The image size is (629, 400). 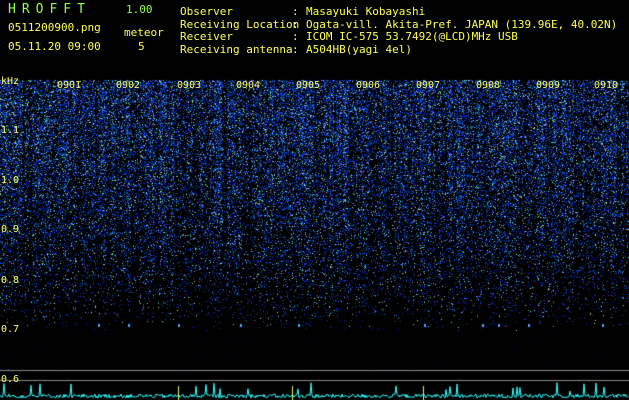 I want to click on time-tick-label: 0904, so click(x=248, y=85).